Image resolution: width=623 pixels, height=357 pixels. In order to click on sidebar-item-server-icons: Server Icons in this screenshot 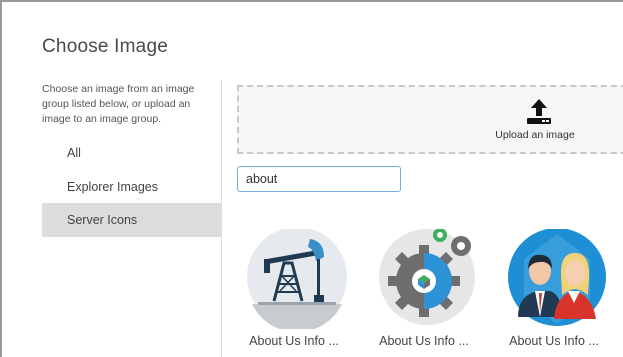, I will do `click(131, 220)`.